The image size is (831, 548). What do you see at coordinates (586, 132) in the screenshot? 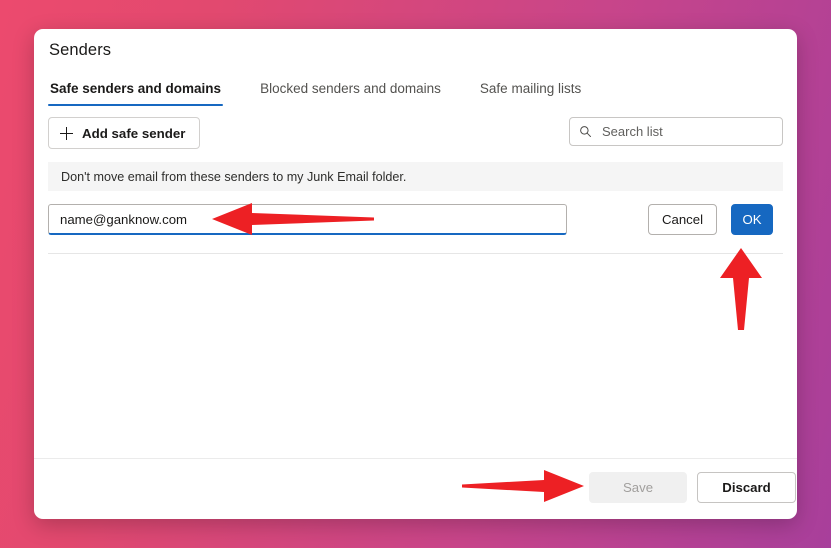
I see `search-icon` at bounding box center [586, 132].